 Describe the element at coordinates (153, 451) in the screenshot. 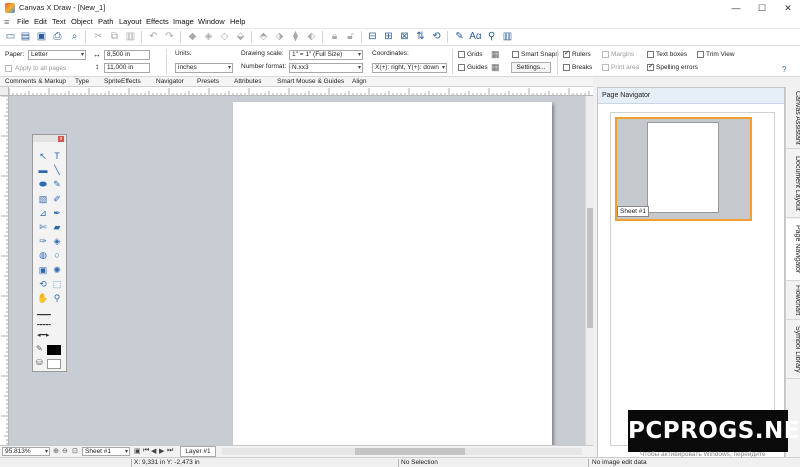

I see `prev-page-icon: ◀` at that location.